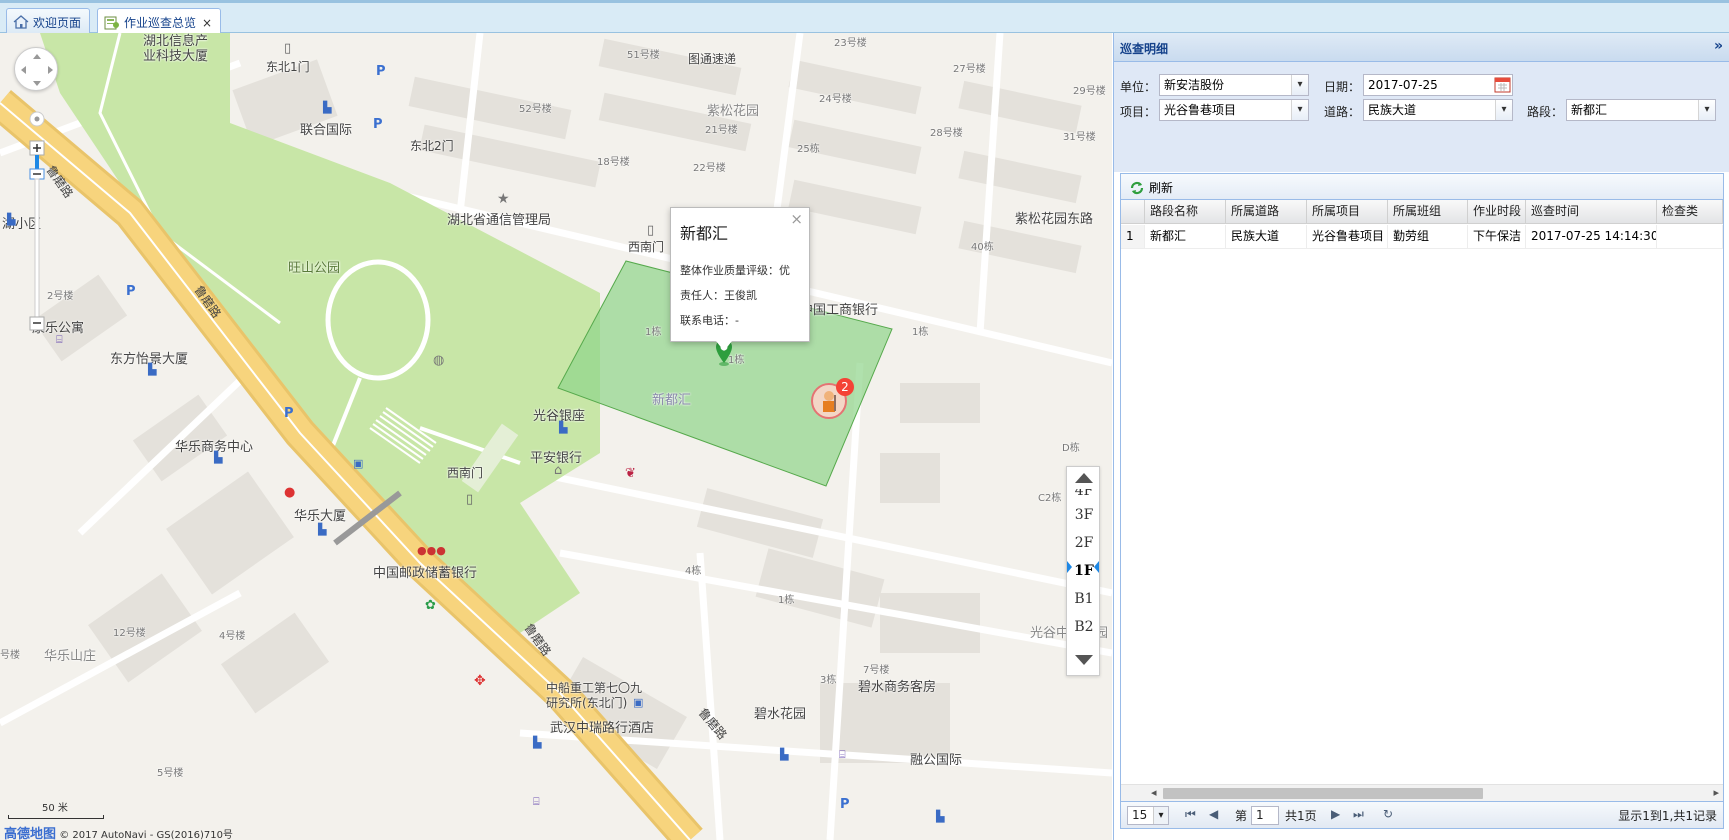  What do you see at coordinates (969, 69) in the screenshot?
I see `building-label: 27号楼` at bounding box center [969, 69].